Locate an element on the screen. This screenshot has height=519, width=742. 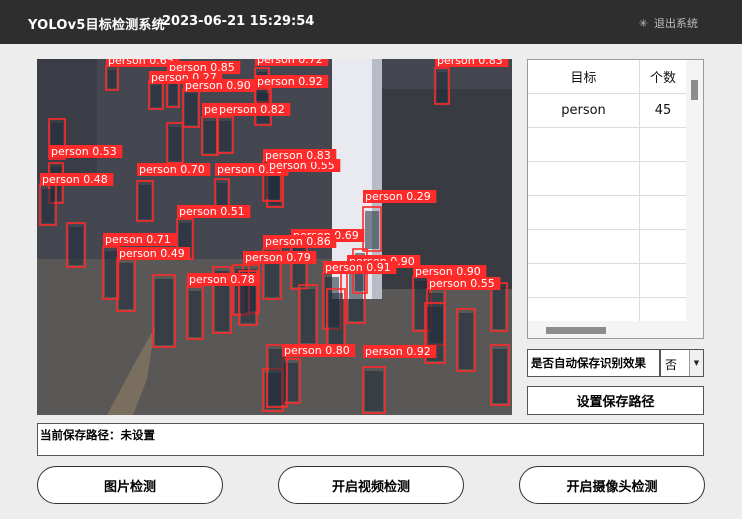
detection-label: person 0.80 is located at coordinates (317, 350).